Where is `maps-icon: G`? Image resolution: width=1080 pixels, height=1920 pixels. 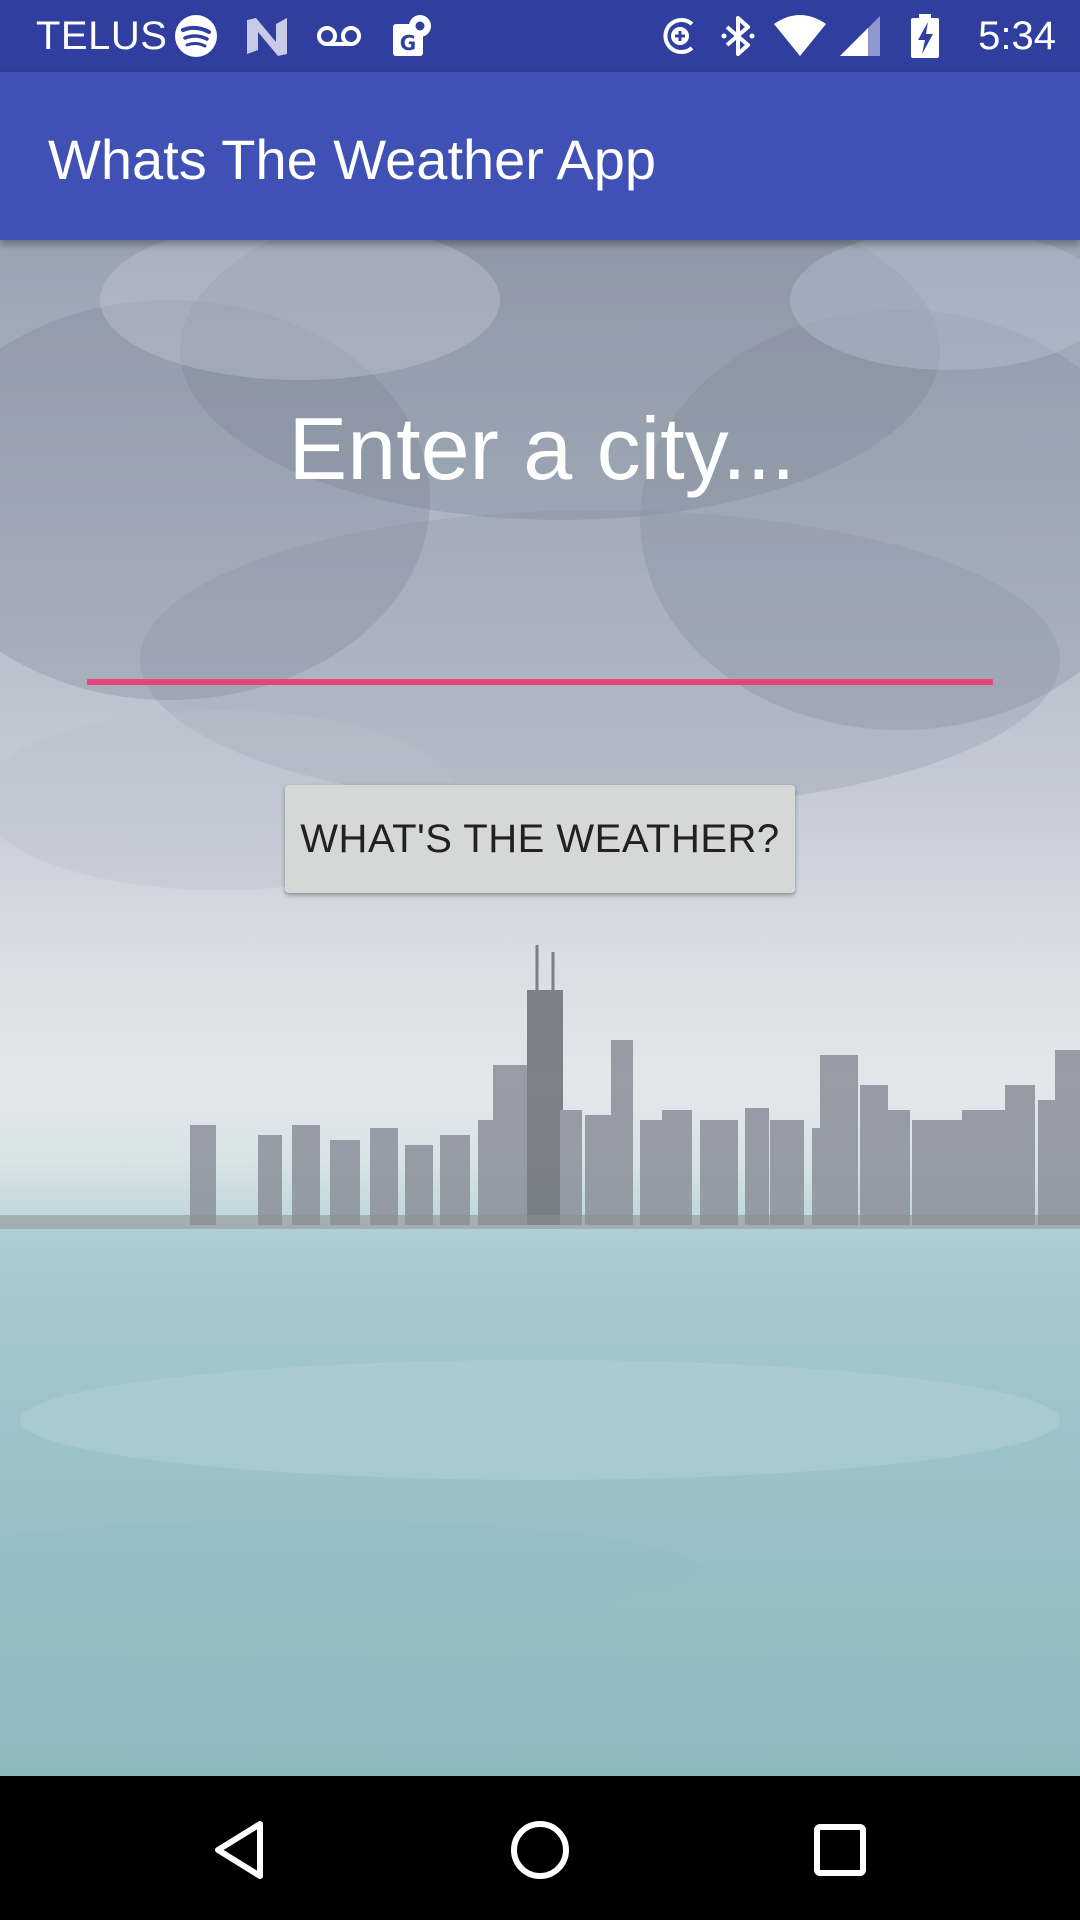 maps-icon: G is located at coordinates (412, 35).